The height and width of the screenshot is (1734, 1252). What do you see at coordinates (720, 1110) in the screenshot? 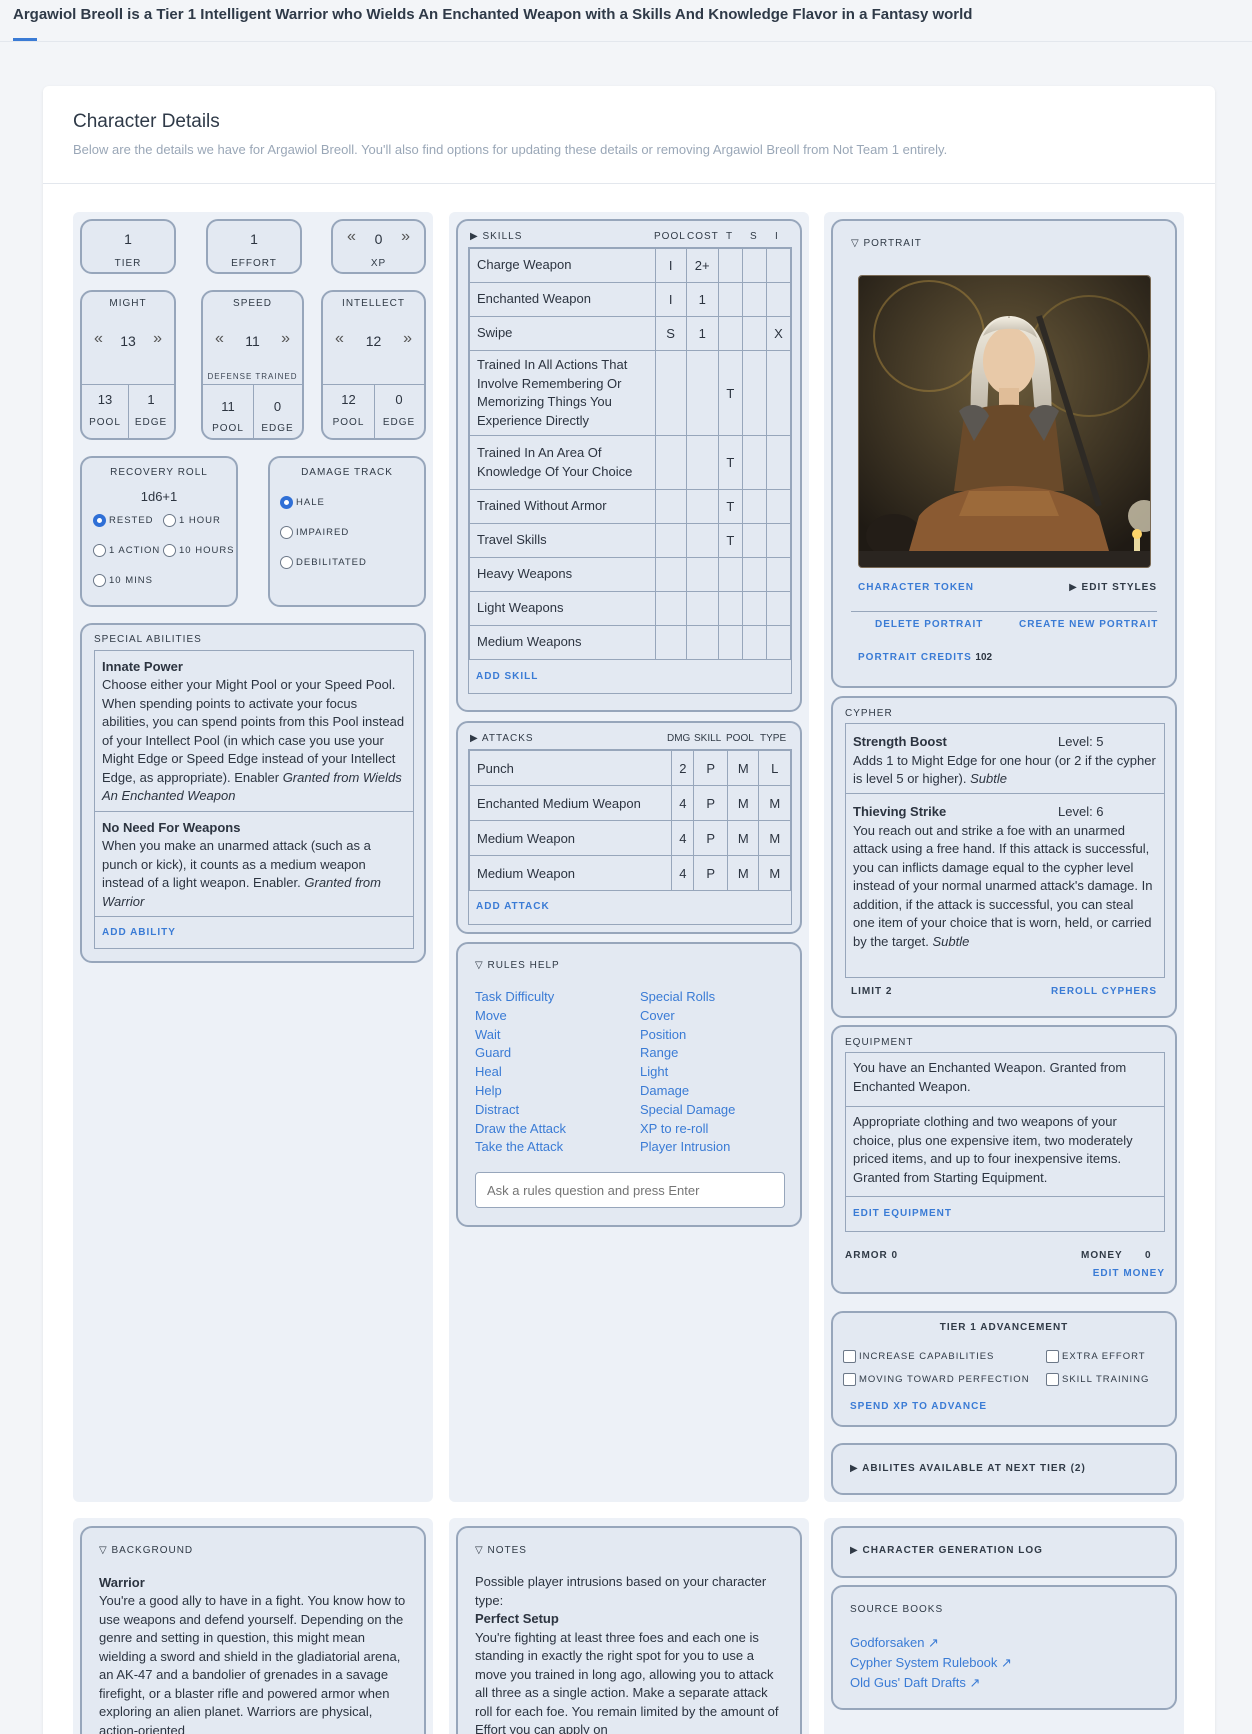
I see `rules-link: Special Damage` at bounding box center [720, 1110].